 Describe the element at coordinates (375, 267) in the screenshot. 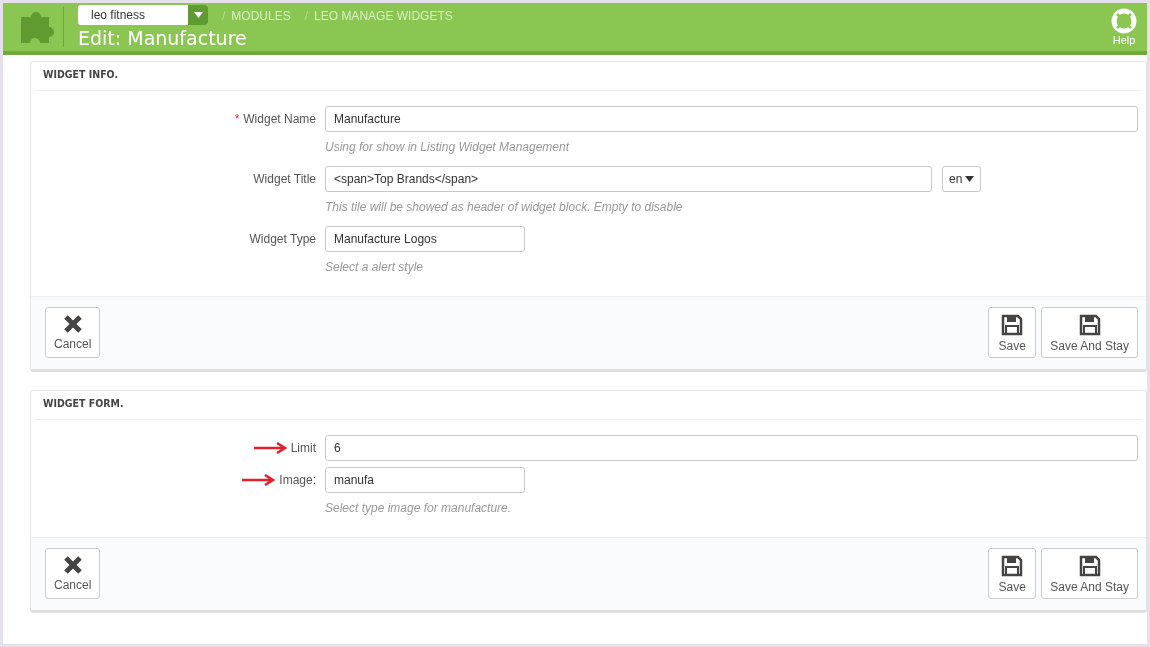

I see `field-hint: Select a alert style` at that location.